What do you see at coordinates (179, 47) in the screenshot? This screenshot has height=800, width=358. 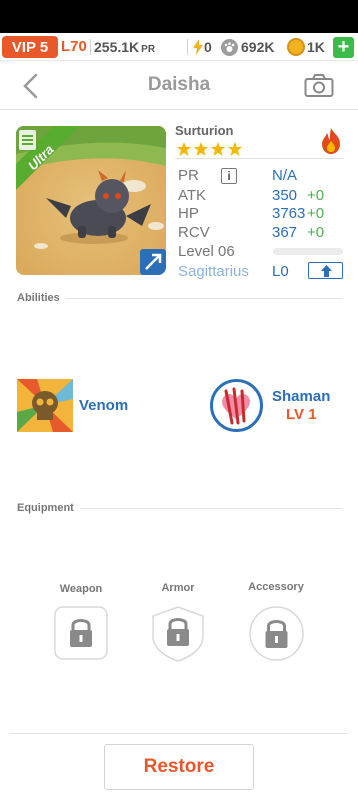 I see `top-bar: VIP 5 L70 255.1K PR 0 692K 1K +` at bounding box center [179, 47].